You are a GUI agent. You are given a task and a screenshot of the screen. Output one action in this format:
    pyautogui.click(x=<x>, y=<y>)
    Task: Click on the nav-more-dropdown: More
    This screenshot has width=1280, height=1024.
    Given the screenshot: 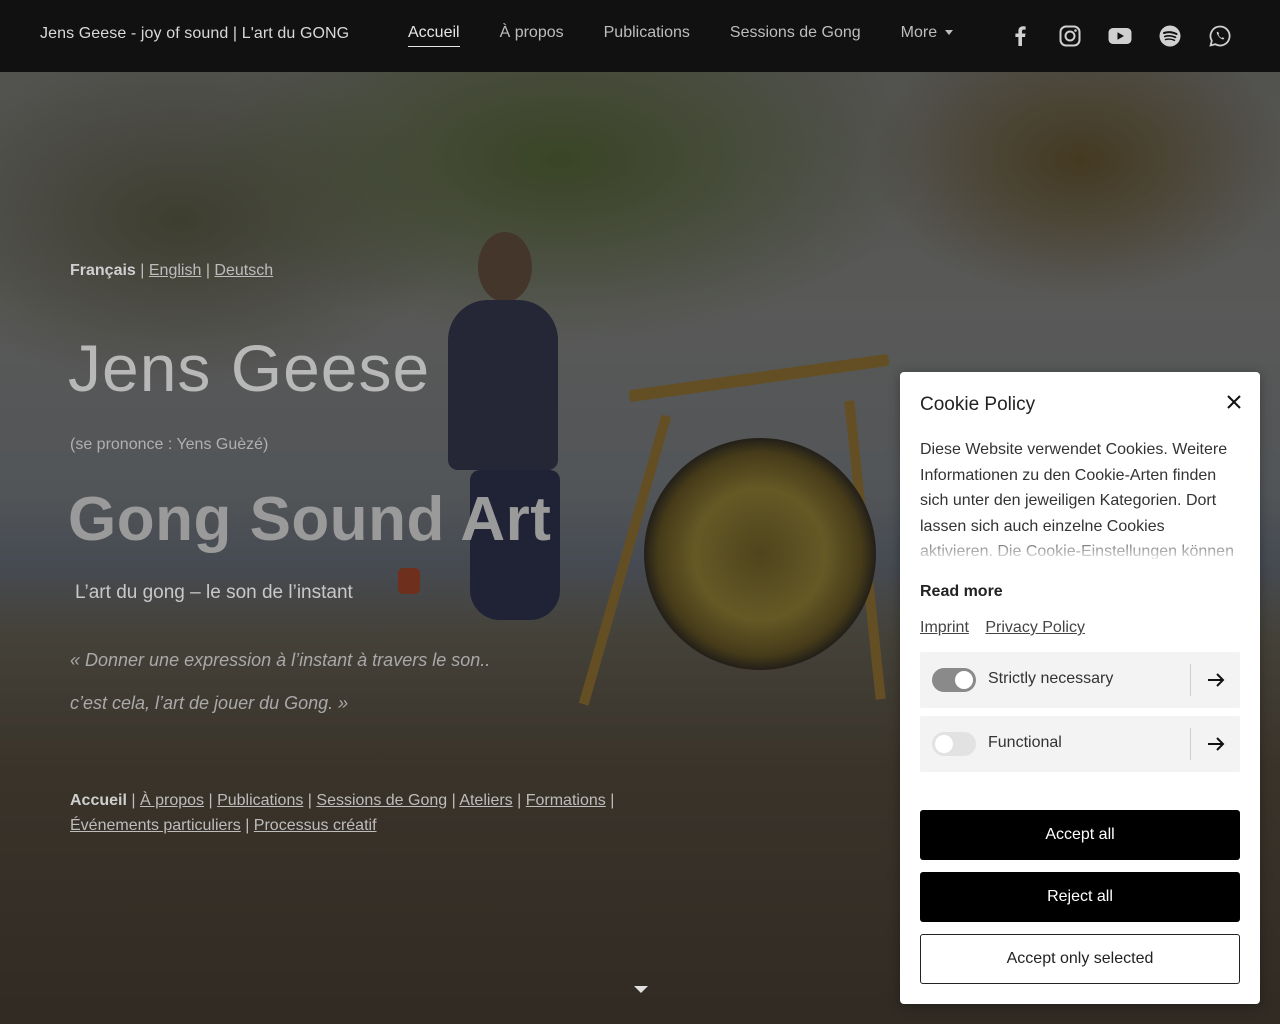 What is the action you would take?
    pyautogui.click(x=927, y=35)
    